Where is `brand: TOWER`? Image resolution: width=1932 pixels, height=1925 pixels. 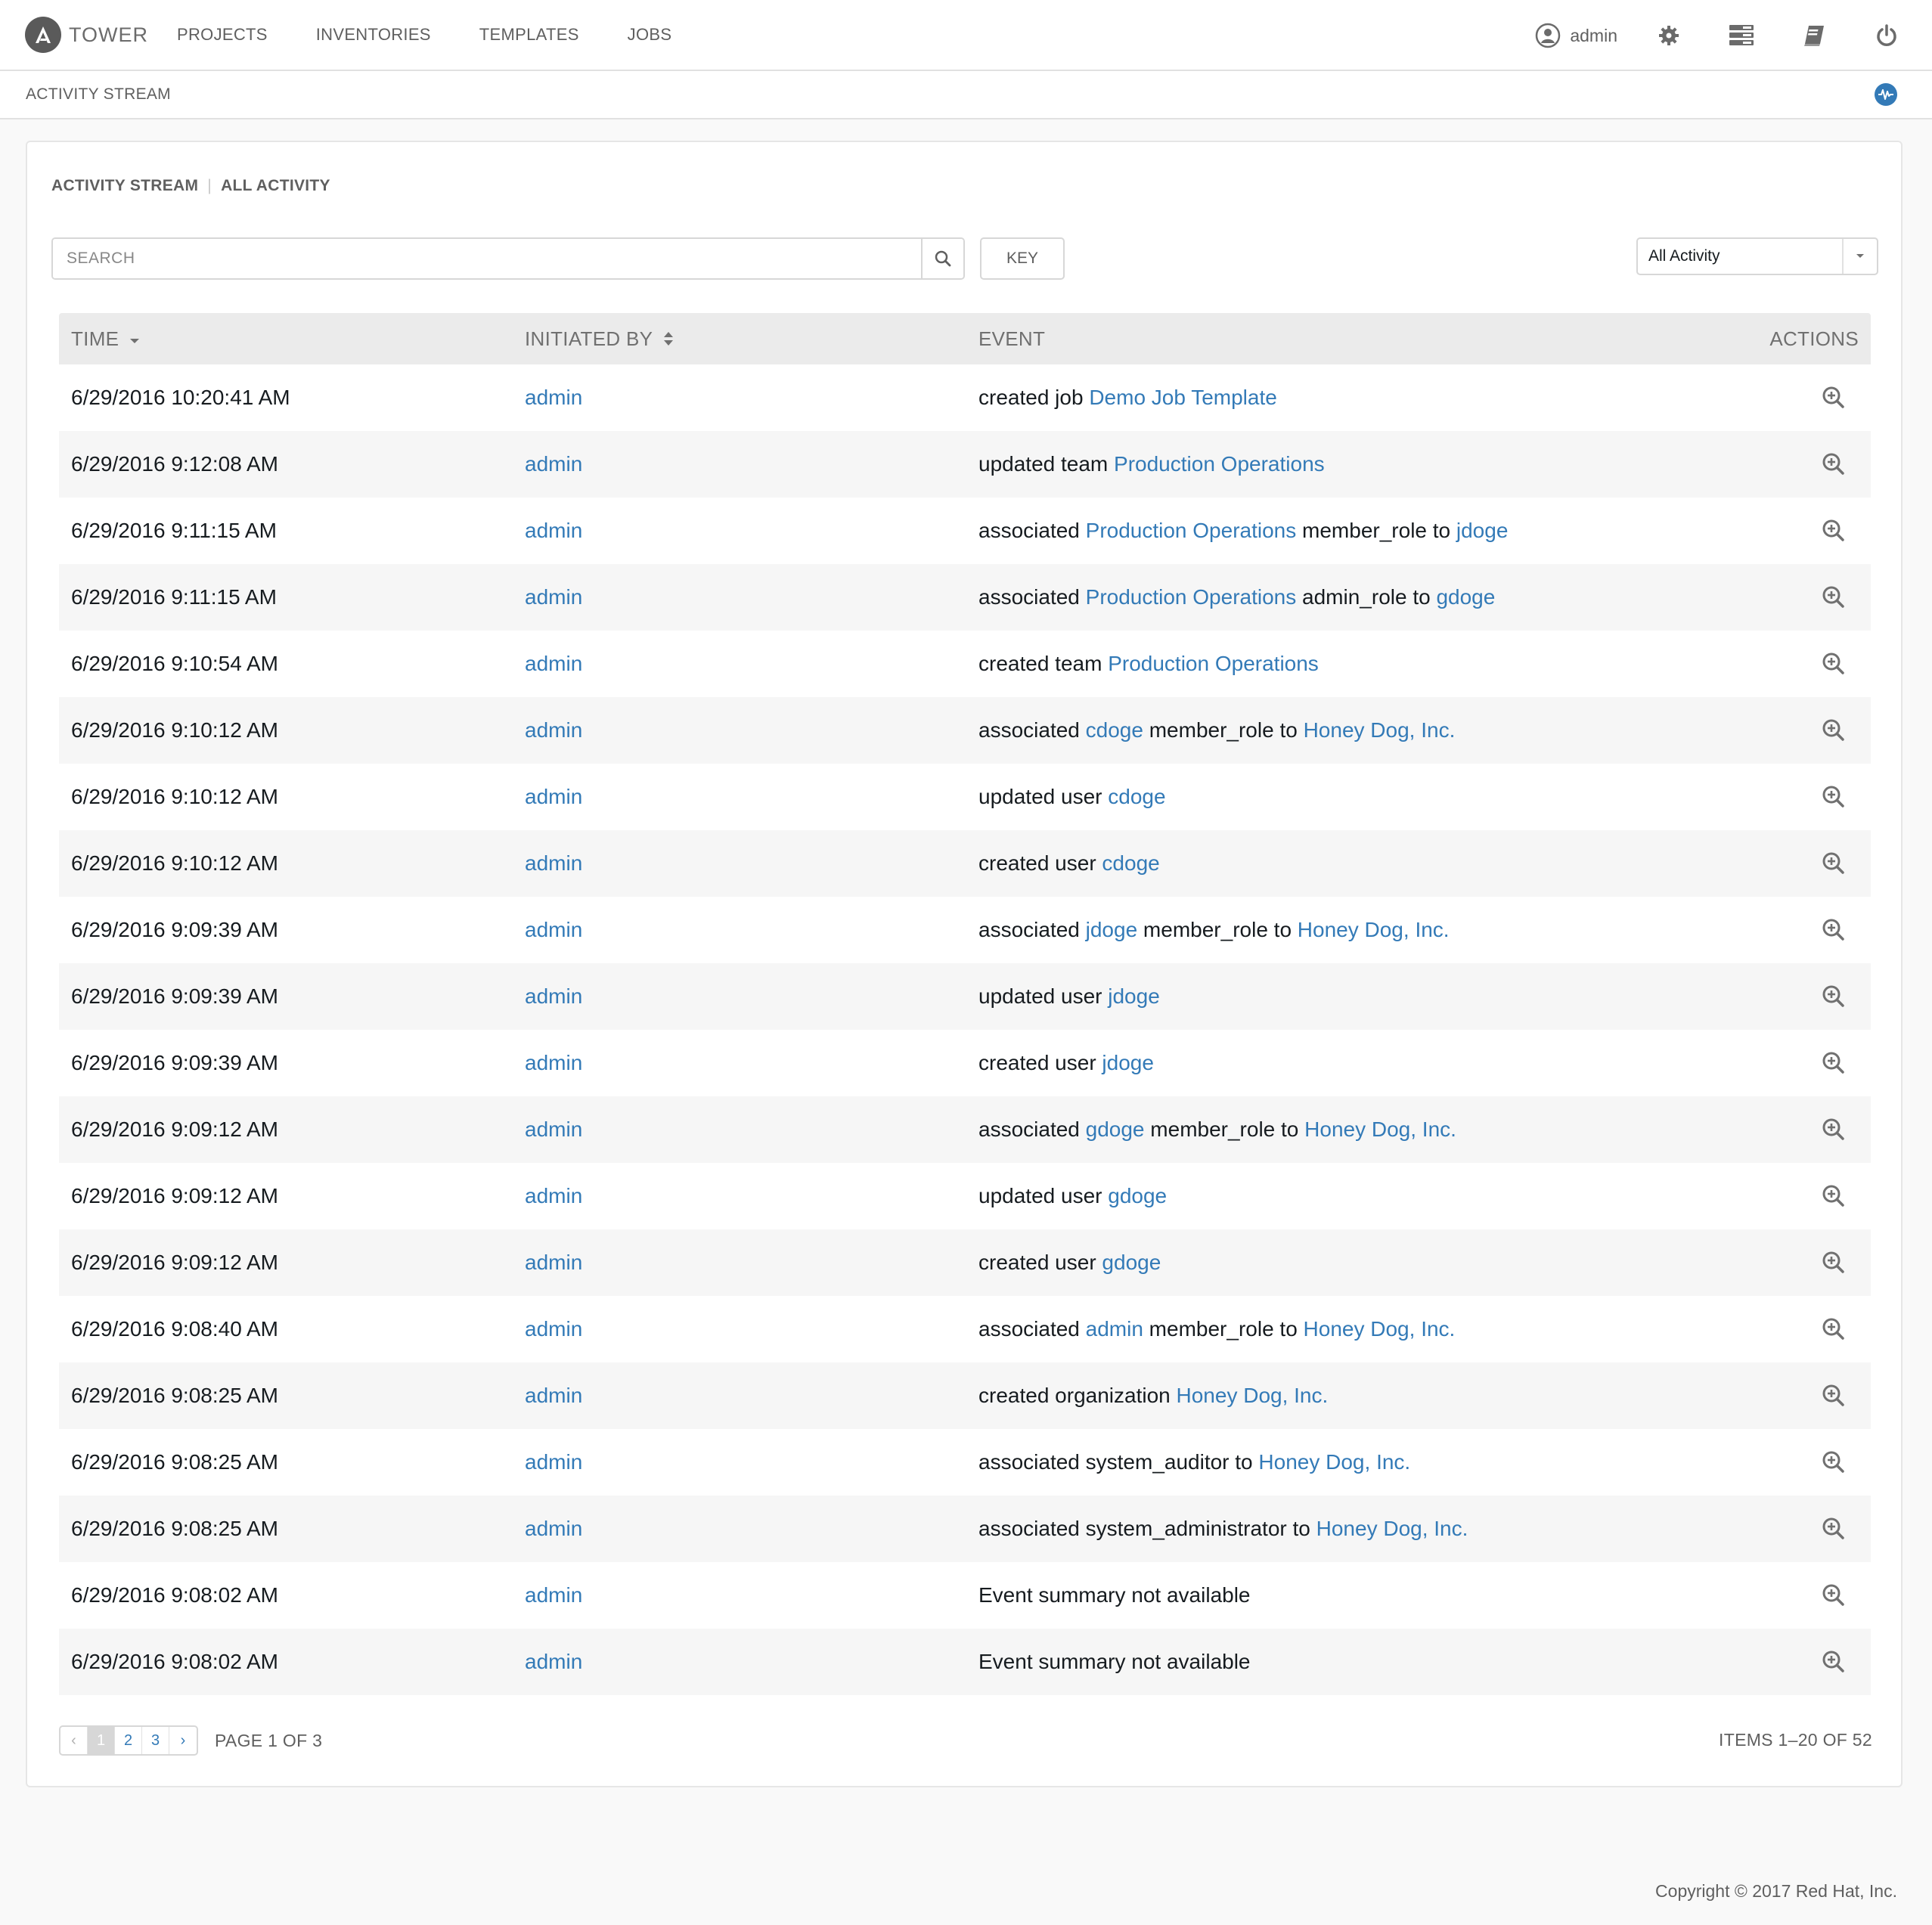
brand: TOWER is located at coordinates (87, 35).